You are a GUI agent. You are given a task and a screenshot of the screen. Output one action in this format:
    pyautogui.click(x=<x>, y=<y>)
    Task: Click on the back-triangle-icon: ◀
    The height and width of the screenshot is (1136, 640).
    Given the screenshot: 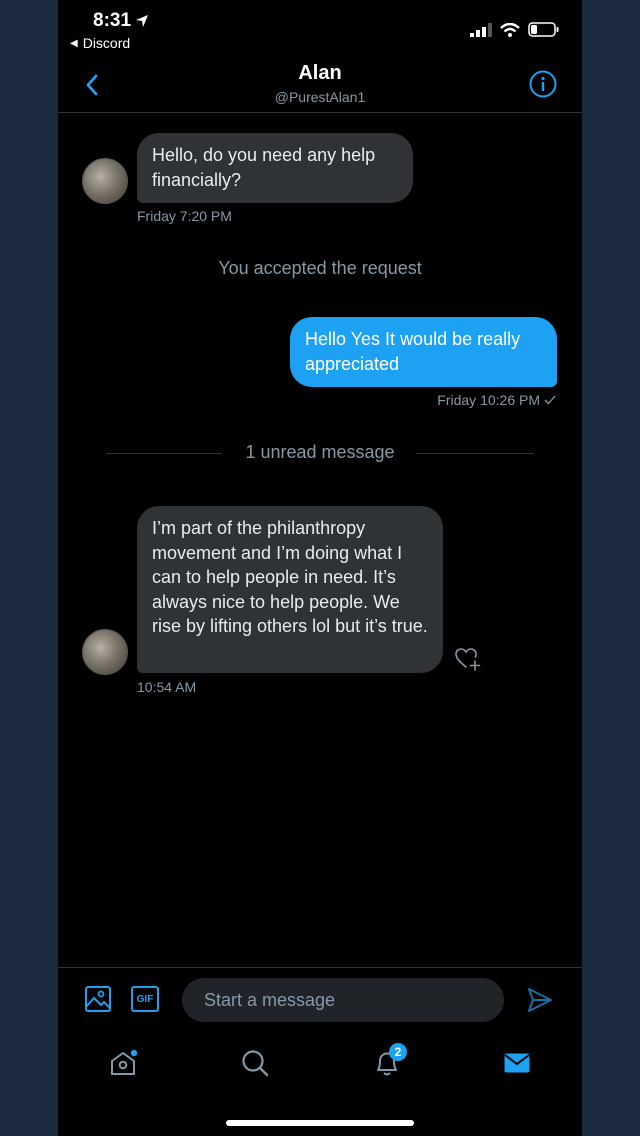 What is the action you would take?
    pyautogui.click(x=74, y=43)
    